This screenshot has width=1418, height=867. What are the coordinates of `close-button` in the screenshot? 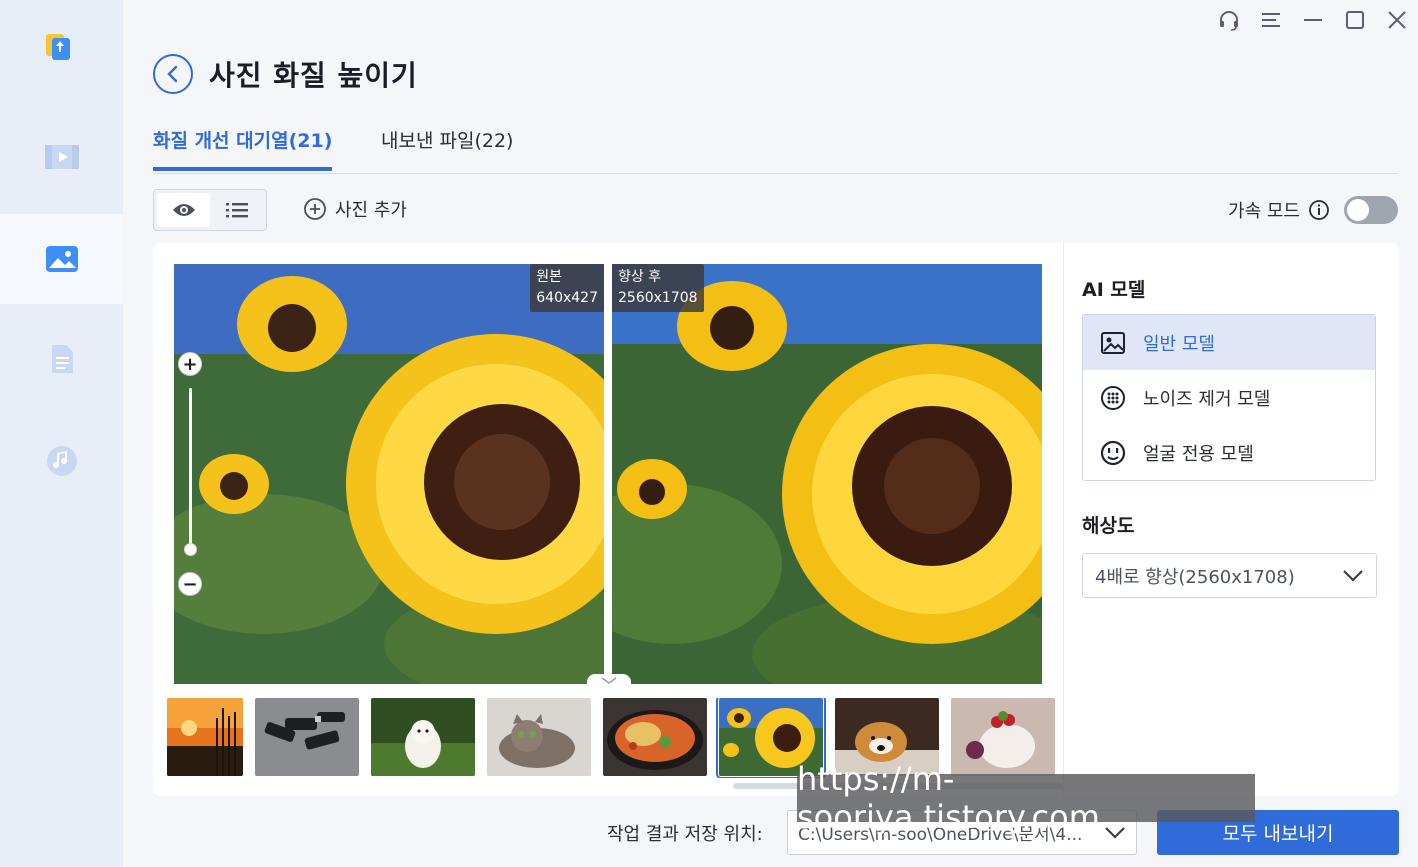 It's located at (1397, 20).